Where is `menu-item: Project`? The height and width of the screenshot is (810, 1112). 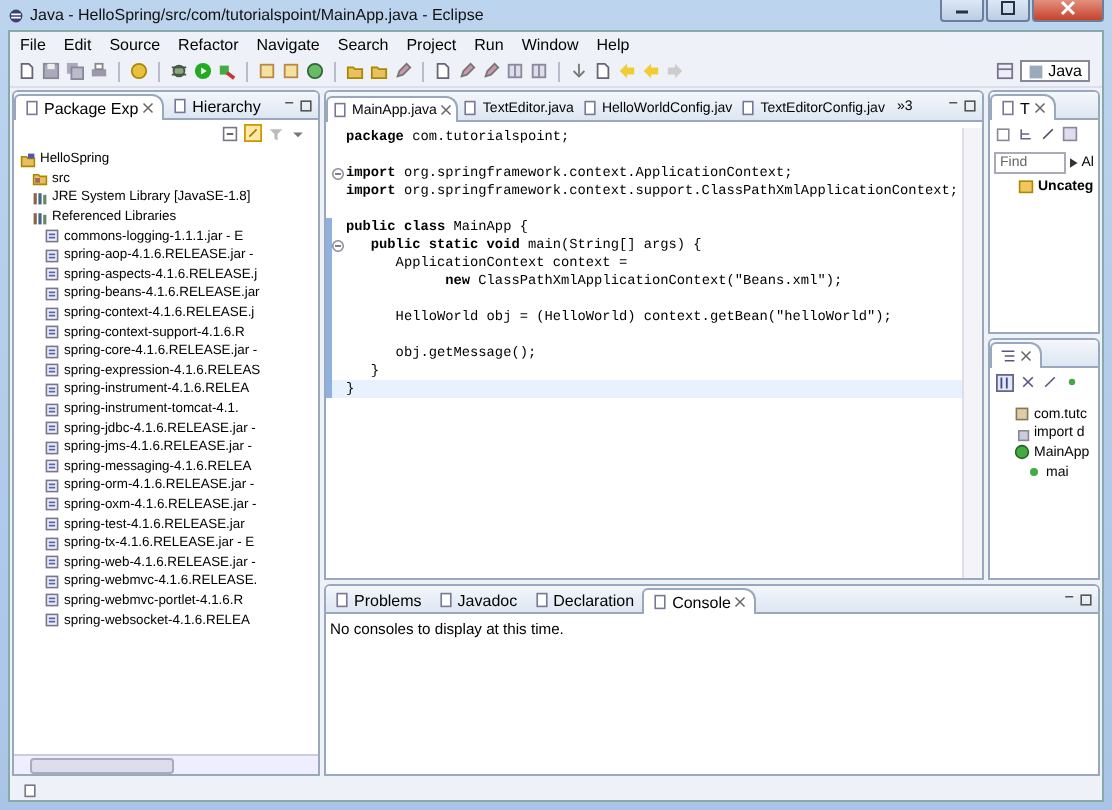
menu-item: Project is located at coordinates (431, 44).